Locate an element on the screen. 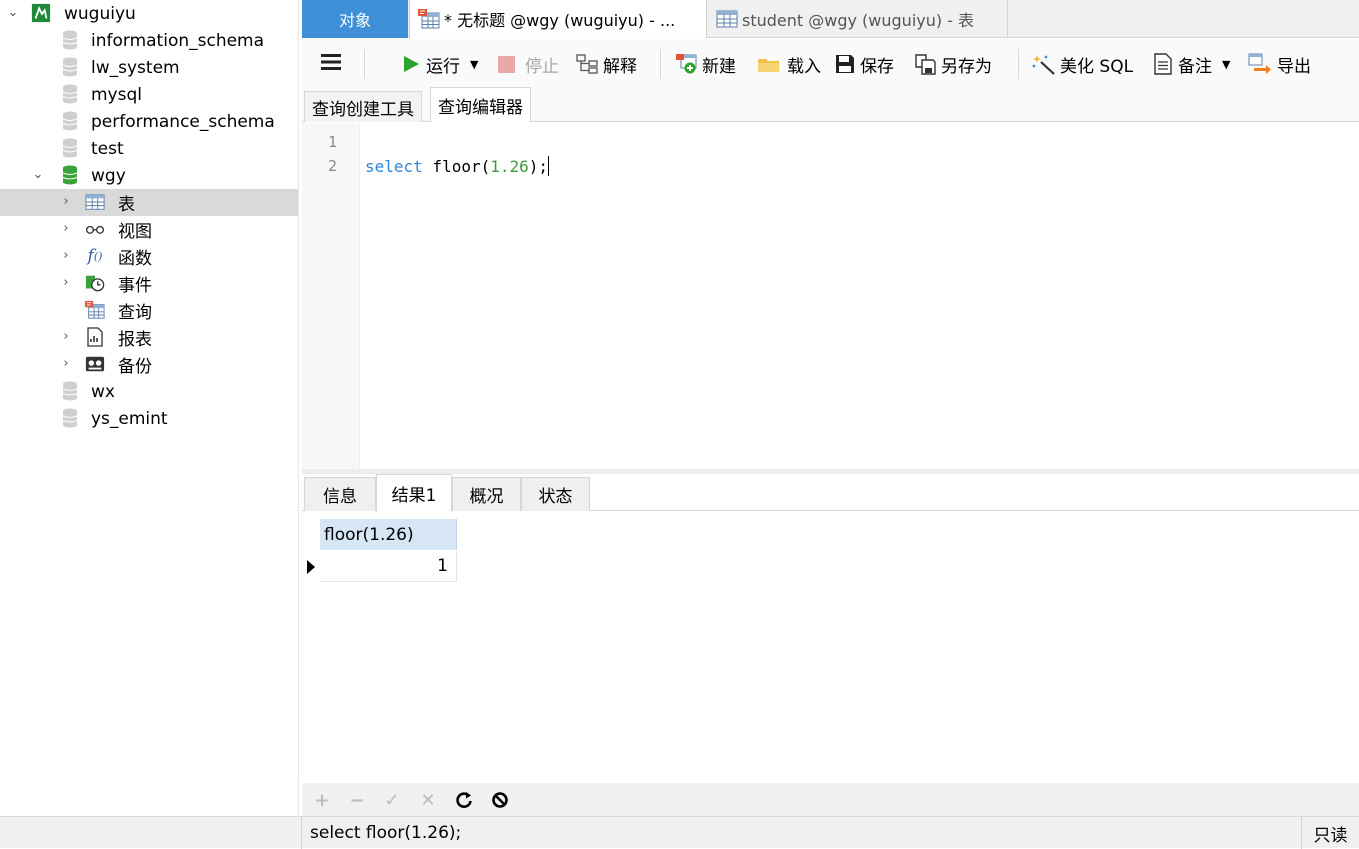 The image size is (1359, 849). magic-wand-icon is located at coordinates (1044, 64).